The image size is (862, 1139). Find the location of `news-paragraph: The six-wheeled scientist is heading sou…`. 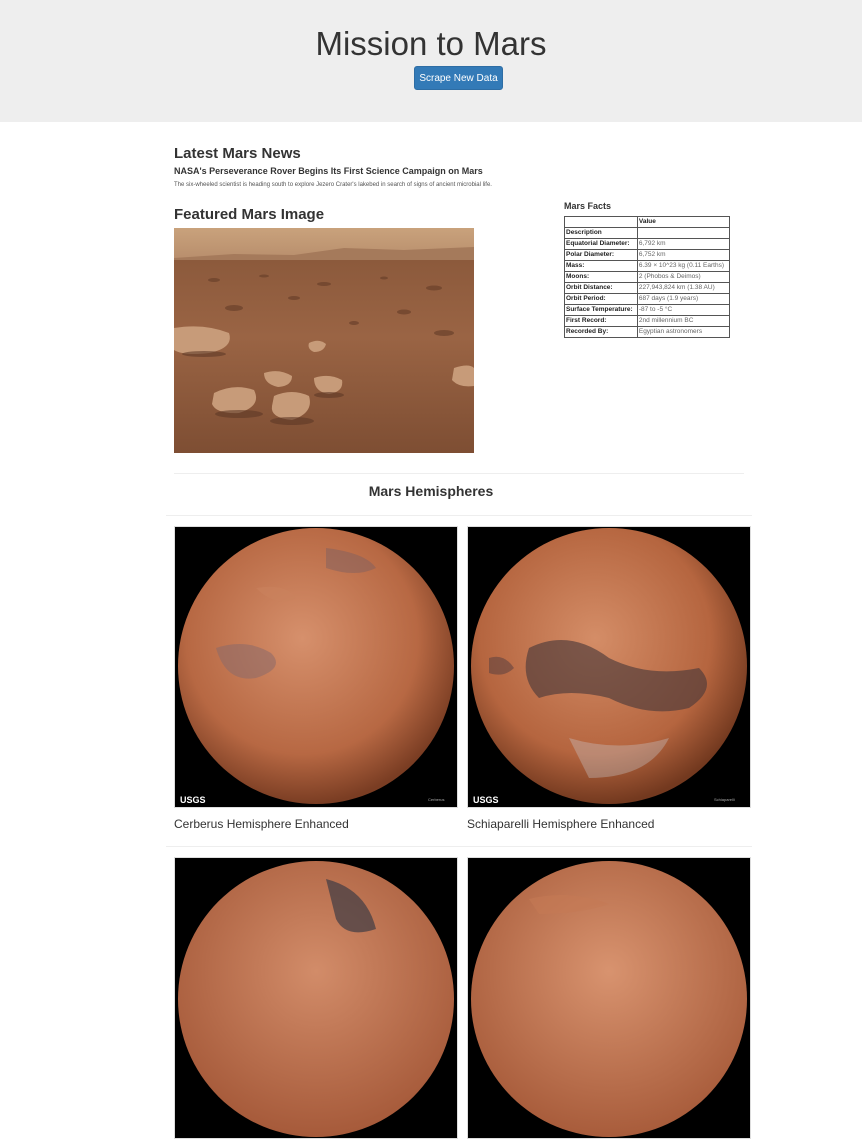

news-paragraph: The six-wheeled scientist is heading sou… is located at coordinates (333, 185).